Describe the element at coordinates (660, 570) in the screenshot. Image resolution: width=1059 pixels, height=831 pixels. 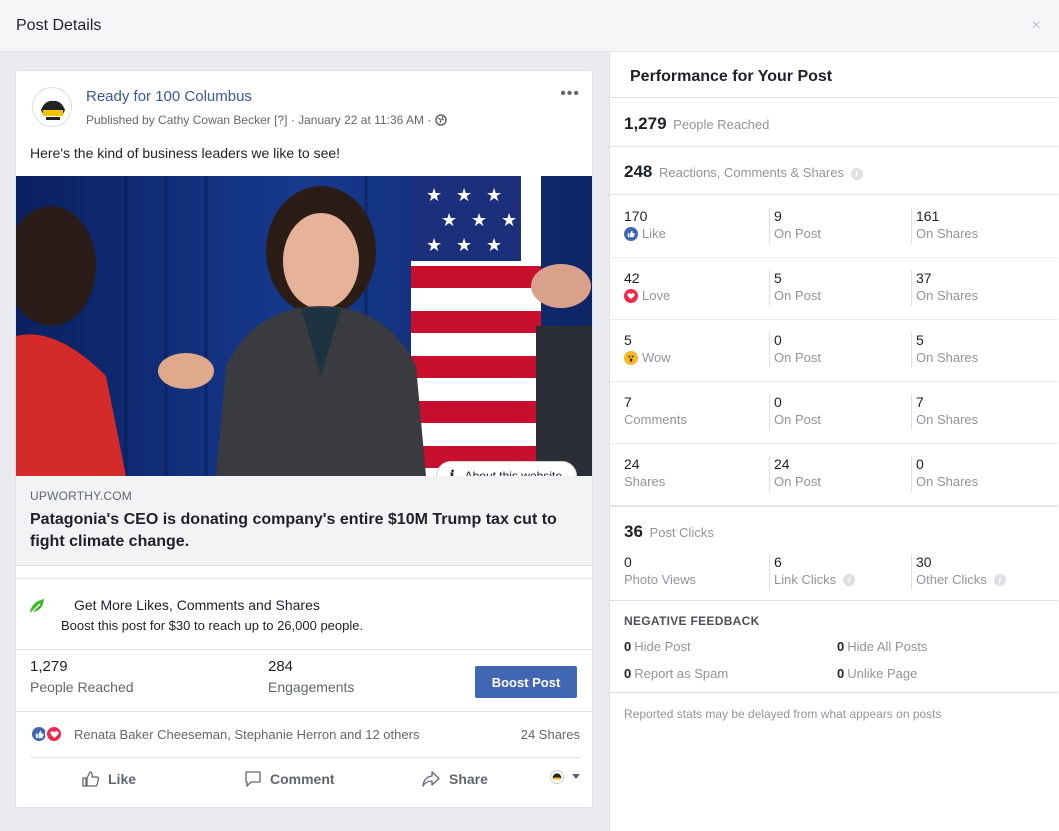
I see `photo-views: 0 Photo Views` at that location.